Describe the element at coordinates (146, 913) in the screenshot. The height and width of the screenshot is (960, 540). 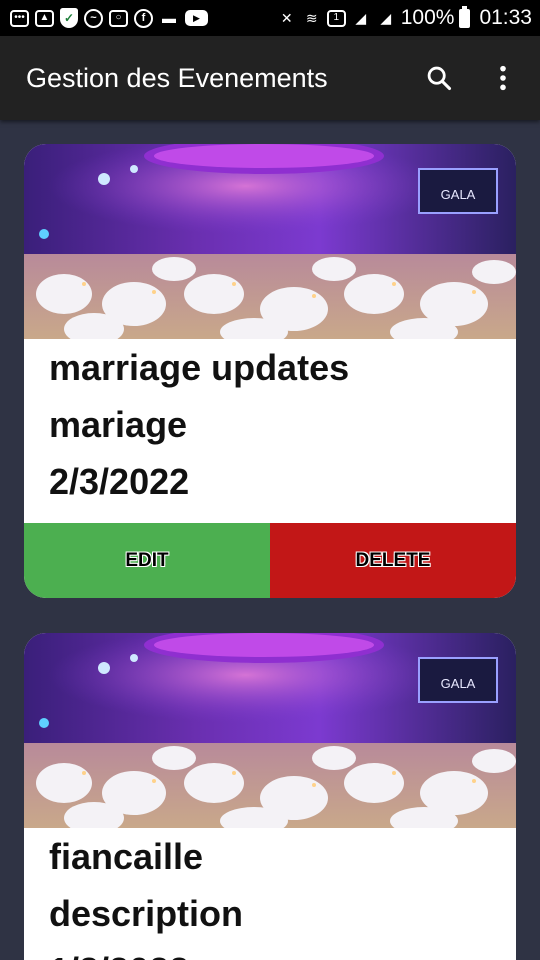
I see `event-description: description` at that location.